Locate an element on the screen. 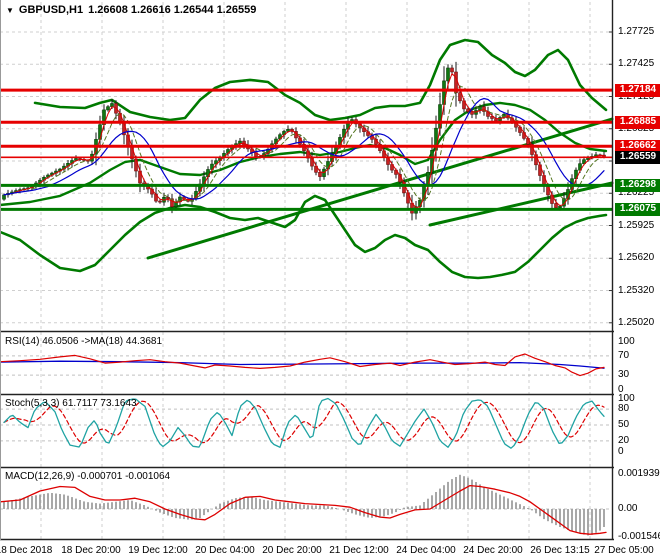  stoch-axis-label: 100 is located at coordinates (626, 398).